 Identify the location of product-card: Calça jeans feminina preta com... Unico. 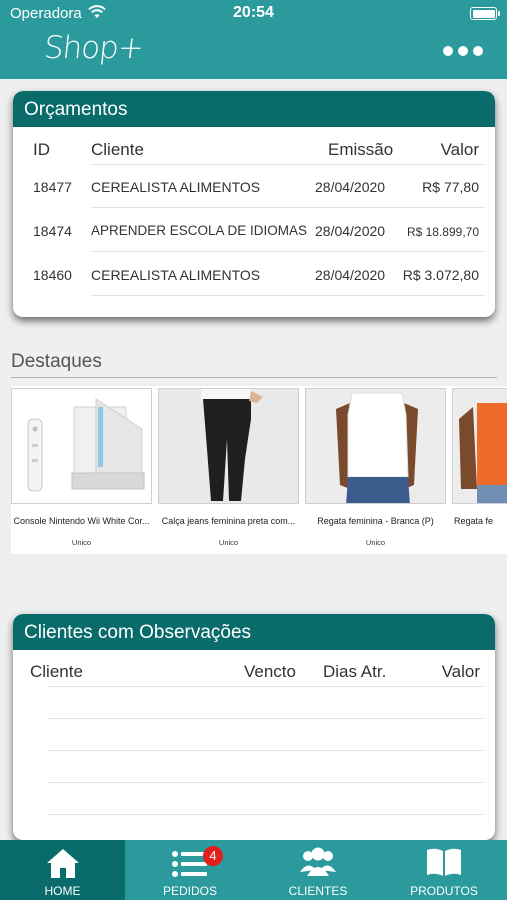
(229, 470).